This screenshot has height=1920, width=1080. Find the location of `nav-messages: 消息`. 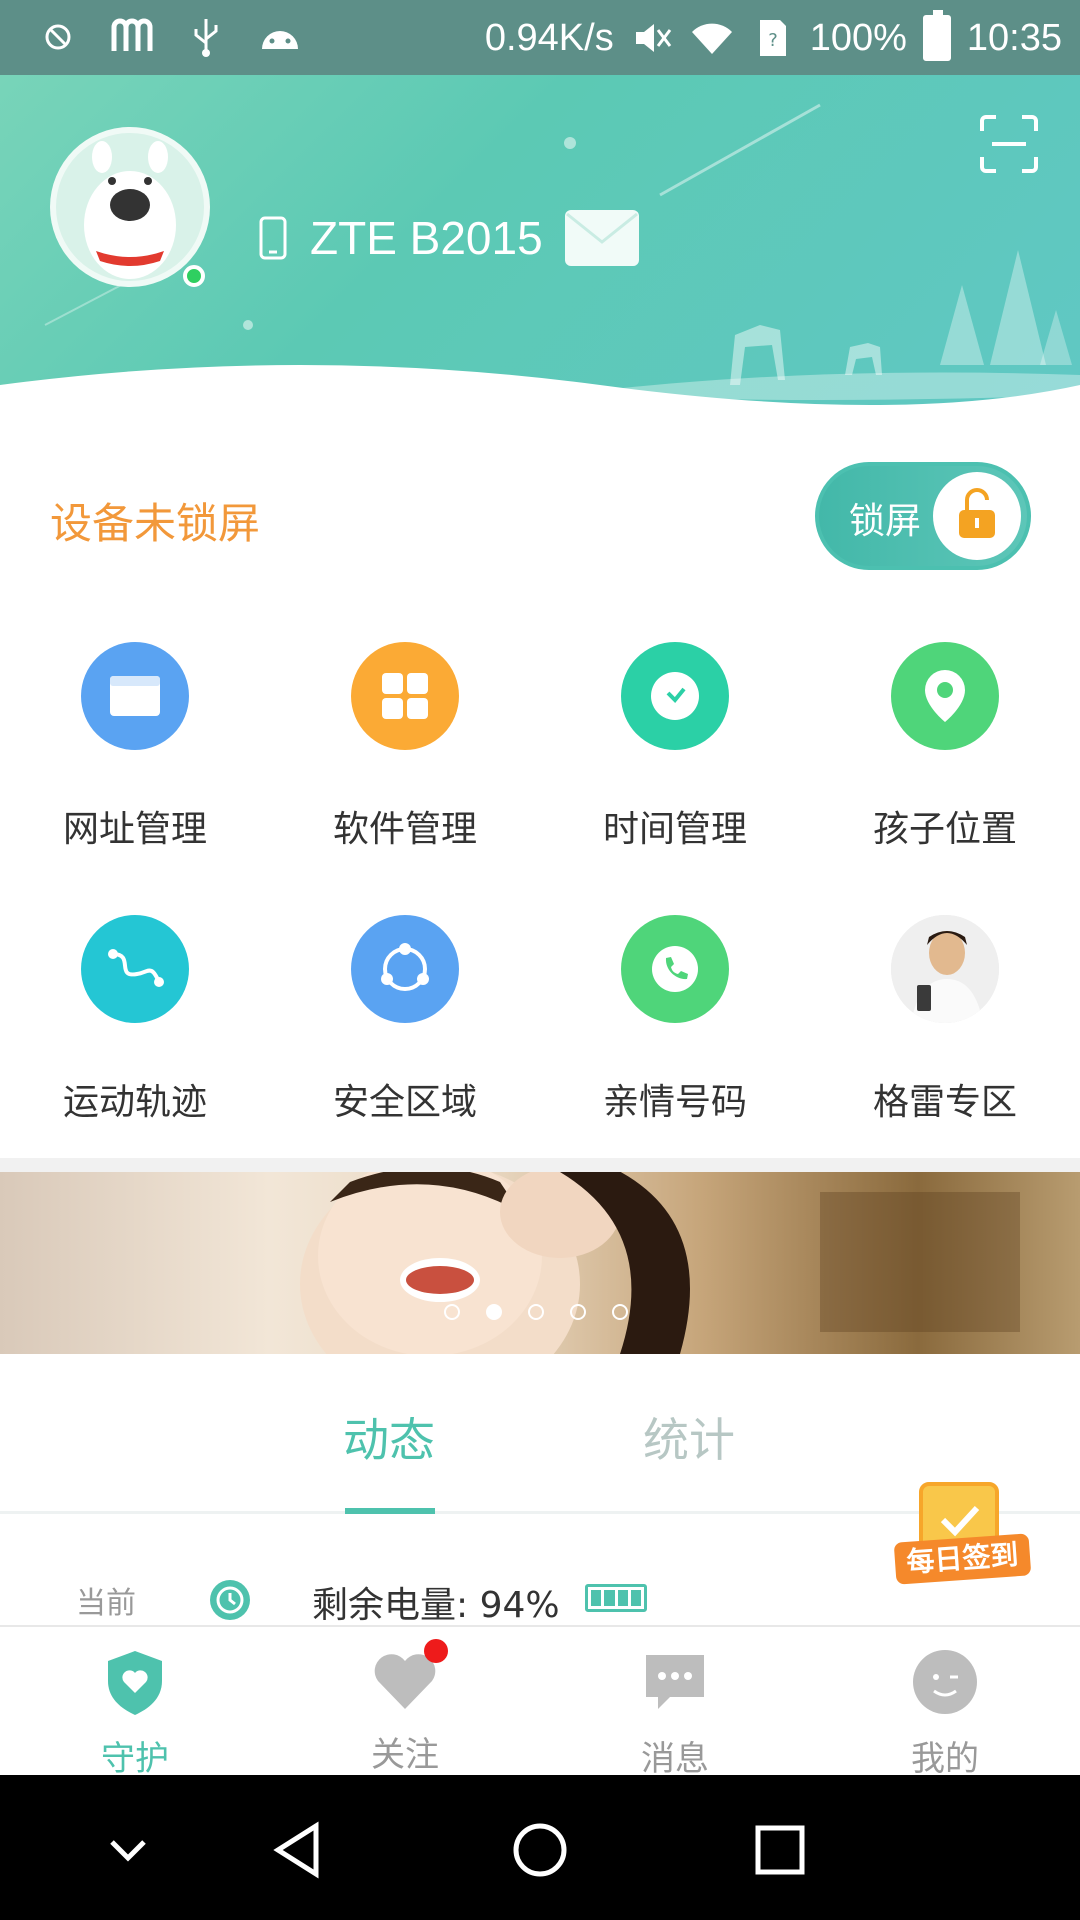

nav-messages: 消息 is located at coordinates (675, 1713).